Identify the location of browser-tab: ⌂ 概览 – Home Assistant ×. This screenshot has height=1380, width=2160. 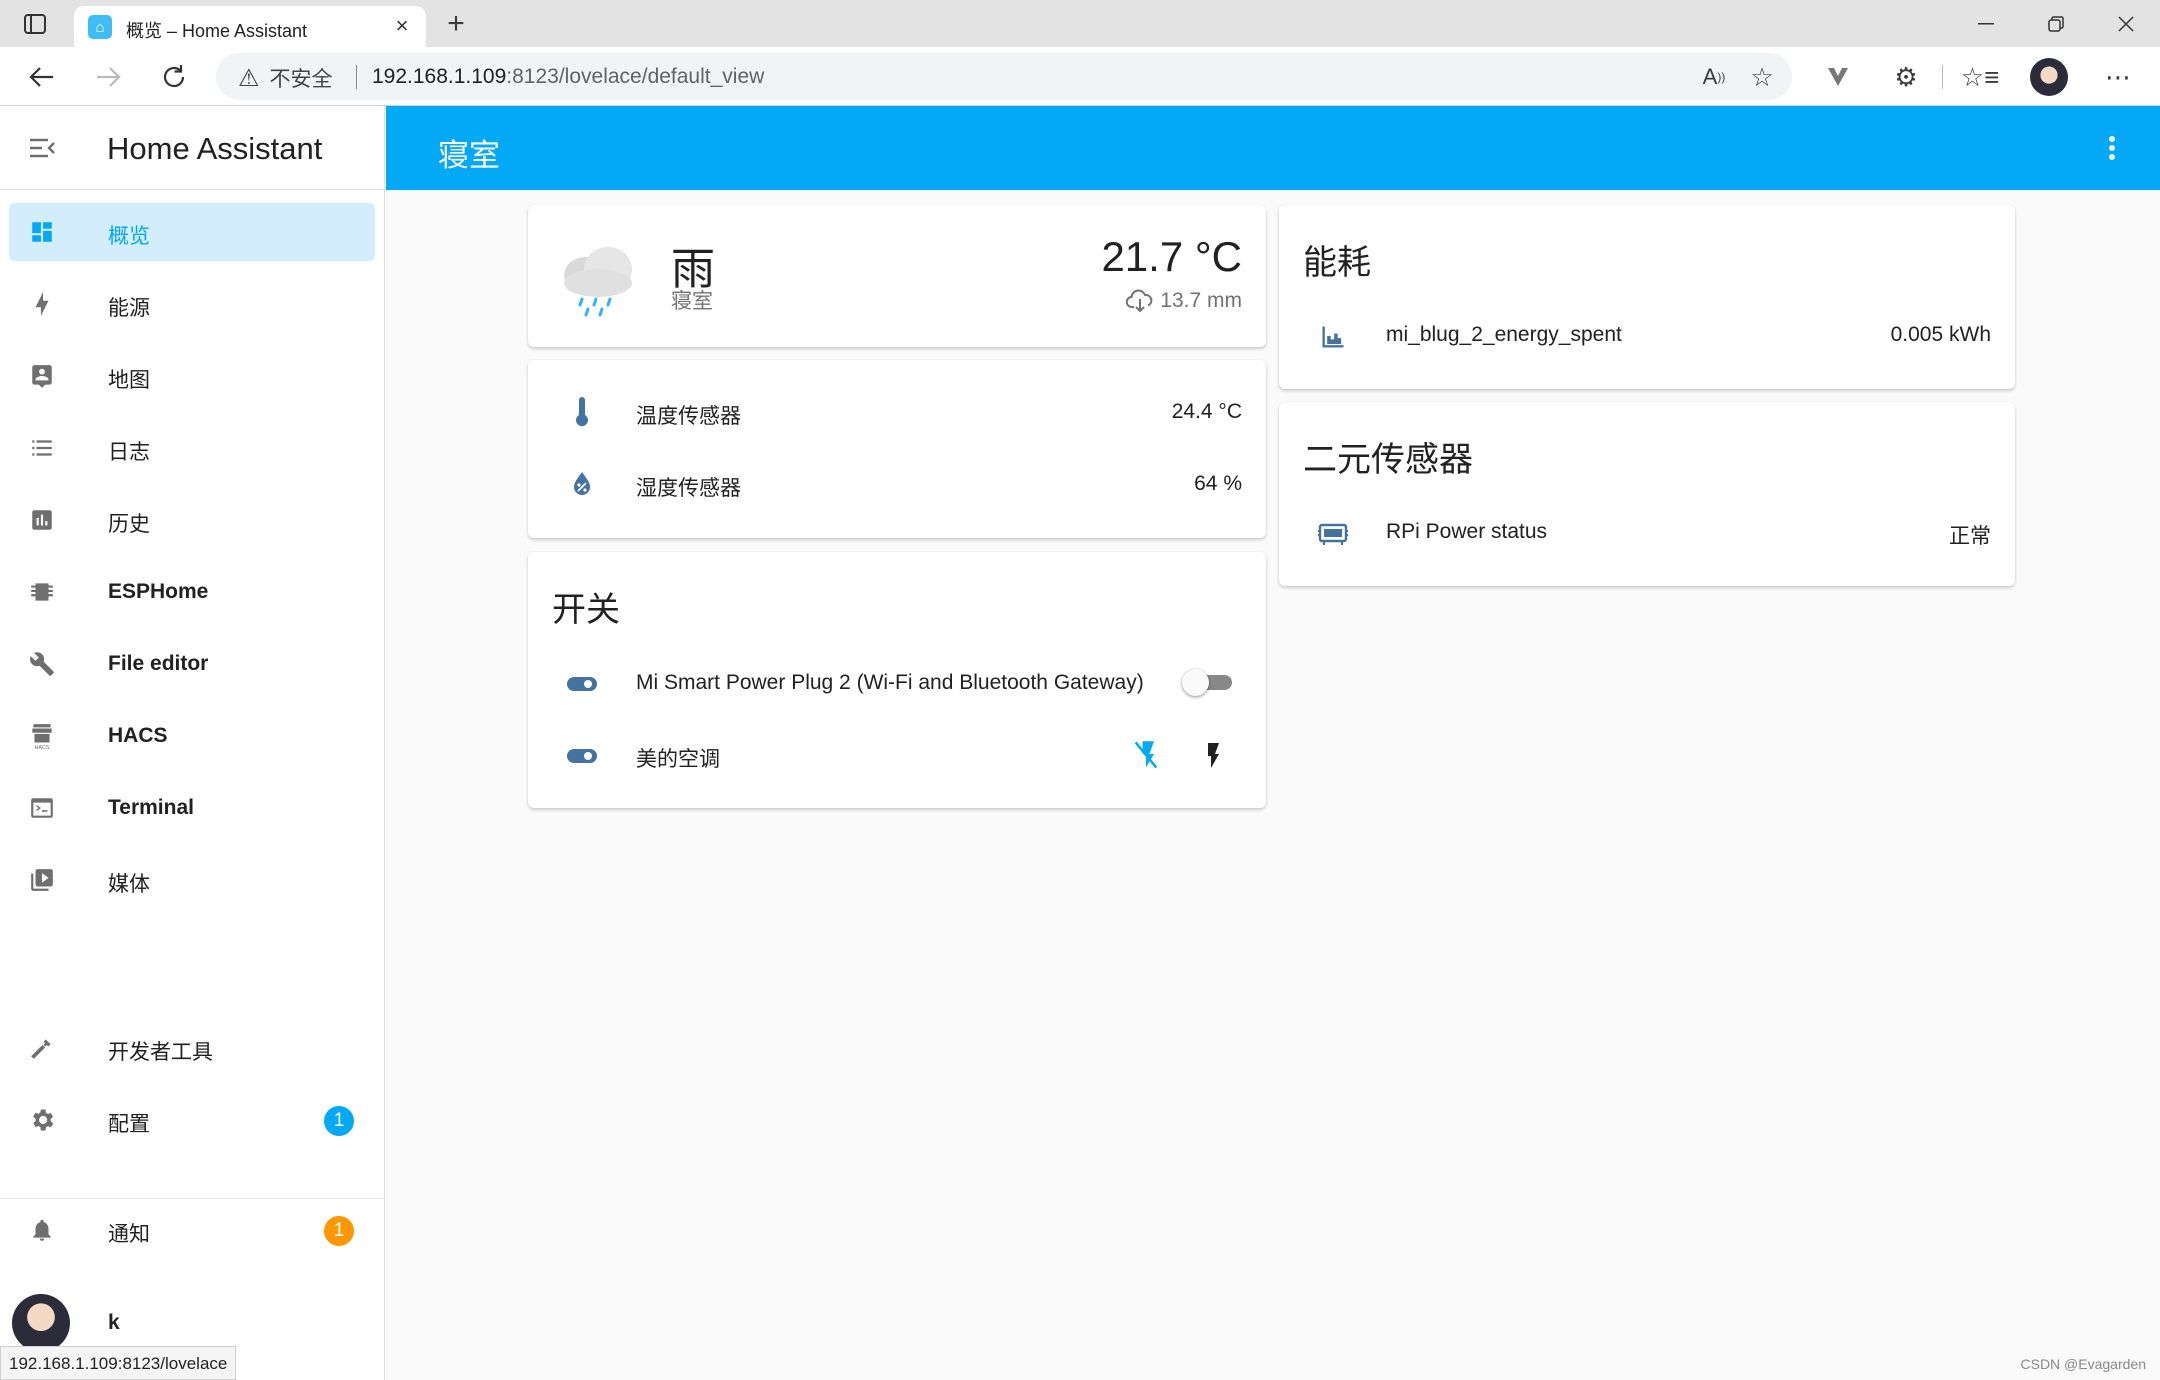
(250, 26).